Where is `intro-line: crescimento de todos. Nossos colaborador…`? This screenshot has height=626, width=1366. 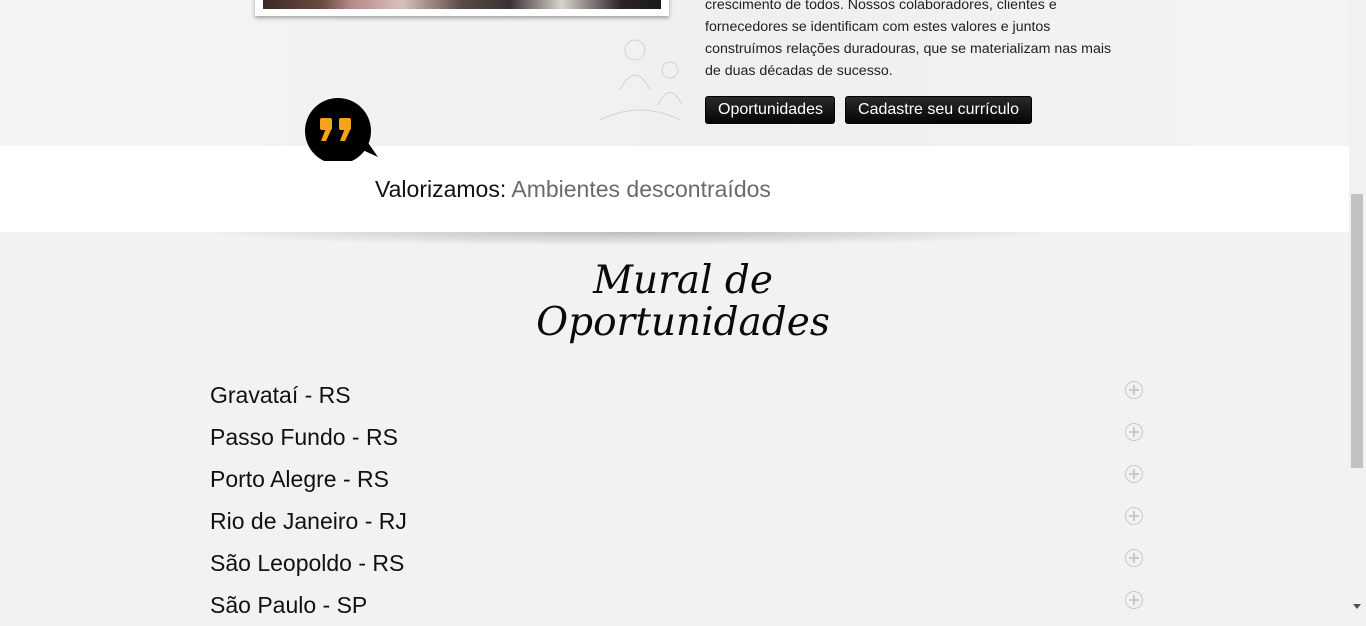
intro-line: crescimento de todos. Nossos colaborador… is located at coordinates (881, 6).